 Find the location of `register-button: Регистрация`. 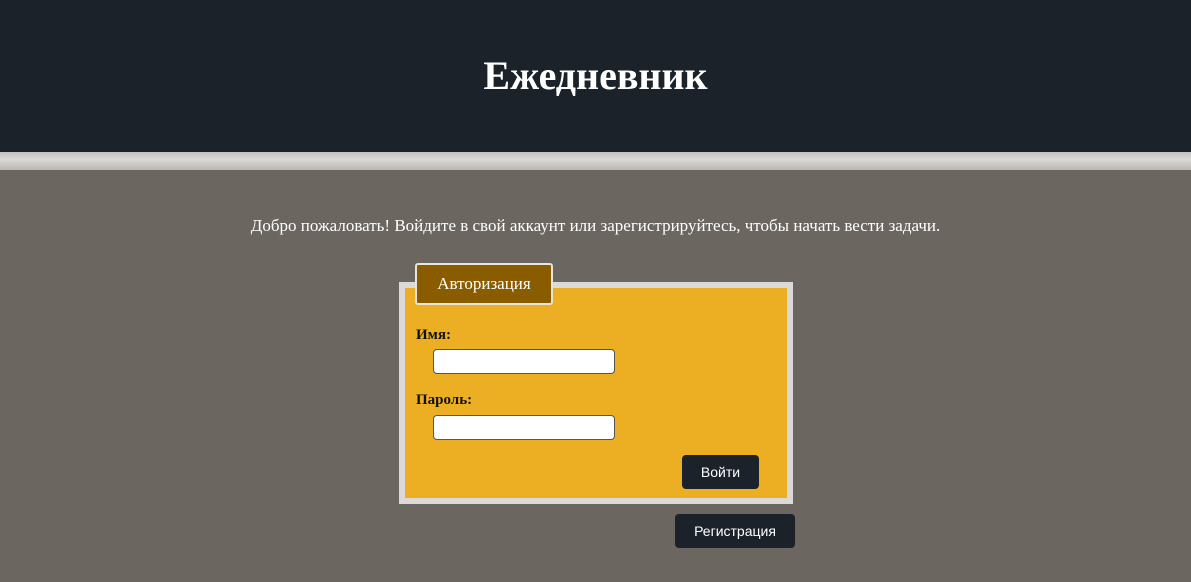

register-button: Регистрация is located at coordinates (735, 531).